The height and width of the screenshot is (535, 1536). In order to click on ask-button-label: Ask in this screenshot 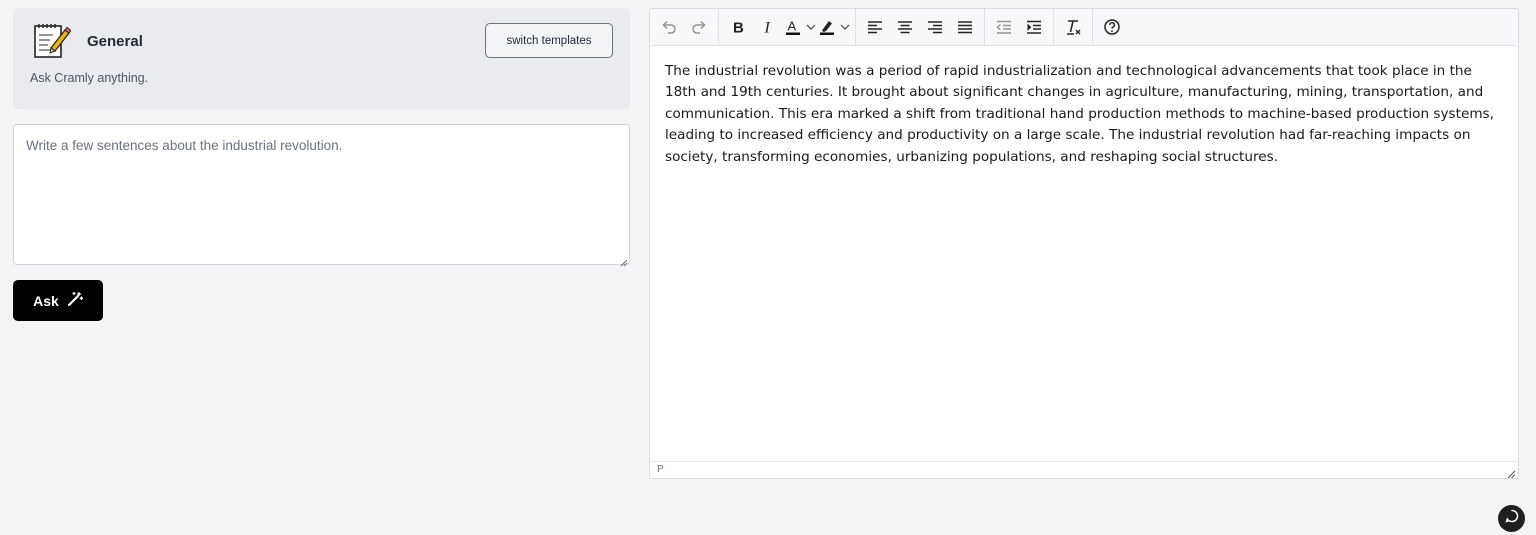, I will do `click(46, 300)`.